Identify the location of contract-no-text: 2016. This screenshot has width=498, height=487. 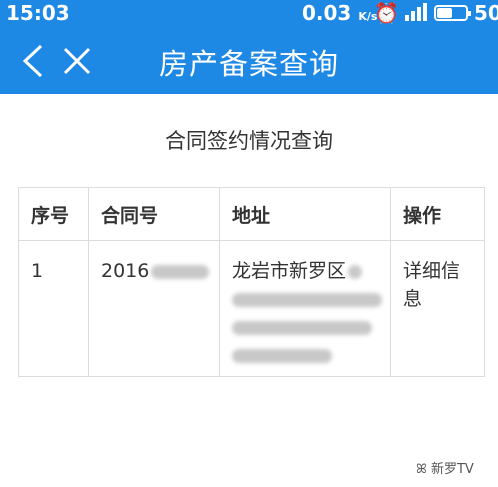
(125, 271).